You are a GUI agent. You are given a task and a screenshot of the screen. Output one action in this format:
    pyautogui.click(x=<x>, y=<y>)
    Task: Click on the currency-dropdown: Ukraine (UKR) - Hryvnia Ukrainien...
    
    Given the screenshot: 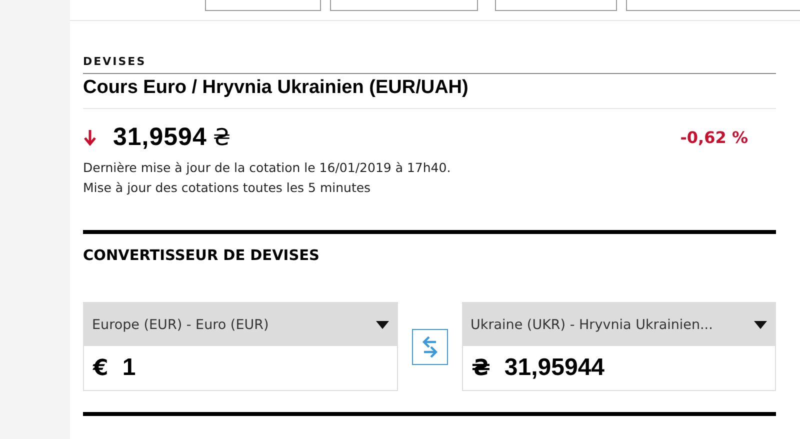 What is the action you would take?
    pyautogui.click(x=618, y=324)
    